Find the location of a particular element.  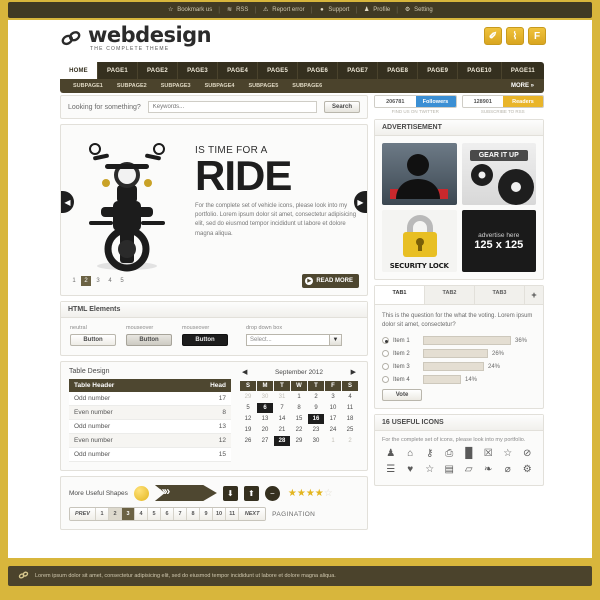

pagination-page-1: 1 is located at coordinates (102, 514).